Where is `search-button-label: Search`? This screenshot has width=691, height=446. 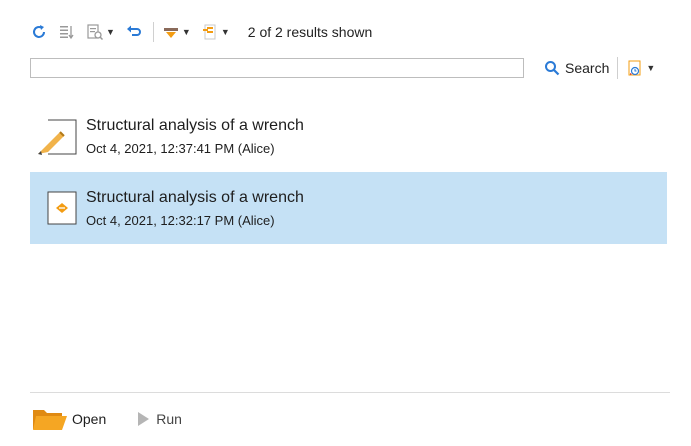 search-button-label: Search is located at coordinates (587, 68).